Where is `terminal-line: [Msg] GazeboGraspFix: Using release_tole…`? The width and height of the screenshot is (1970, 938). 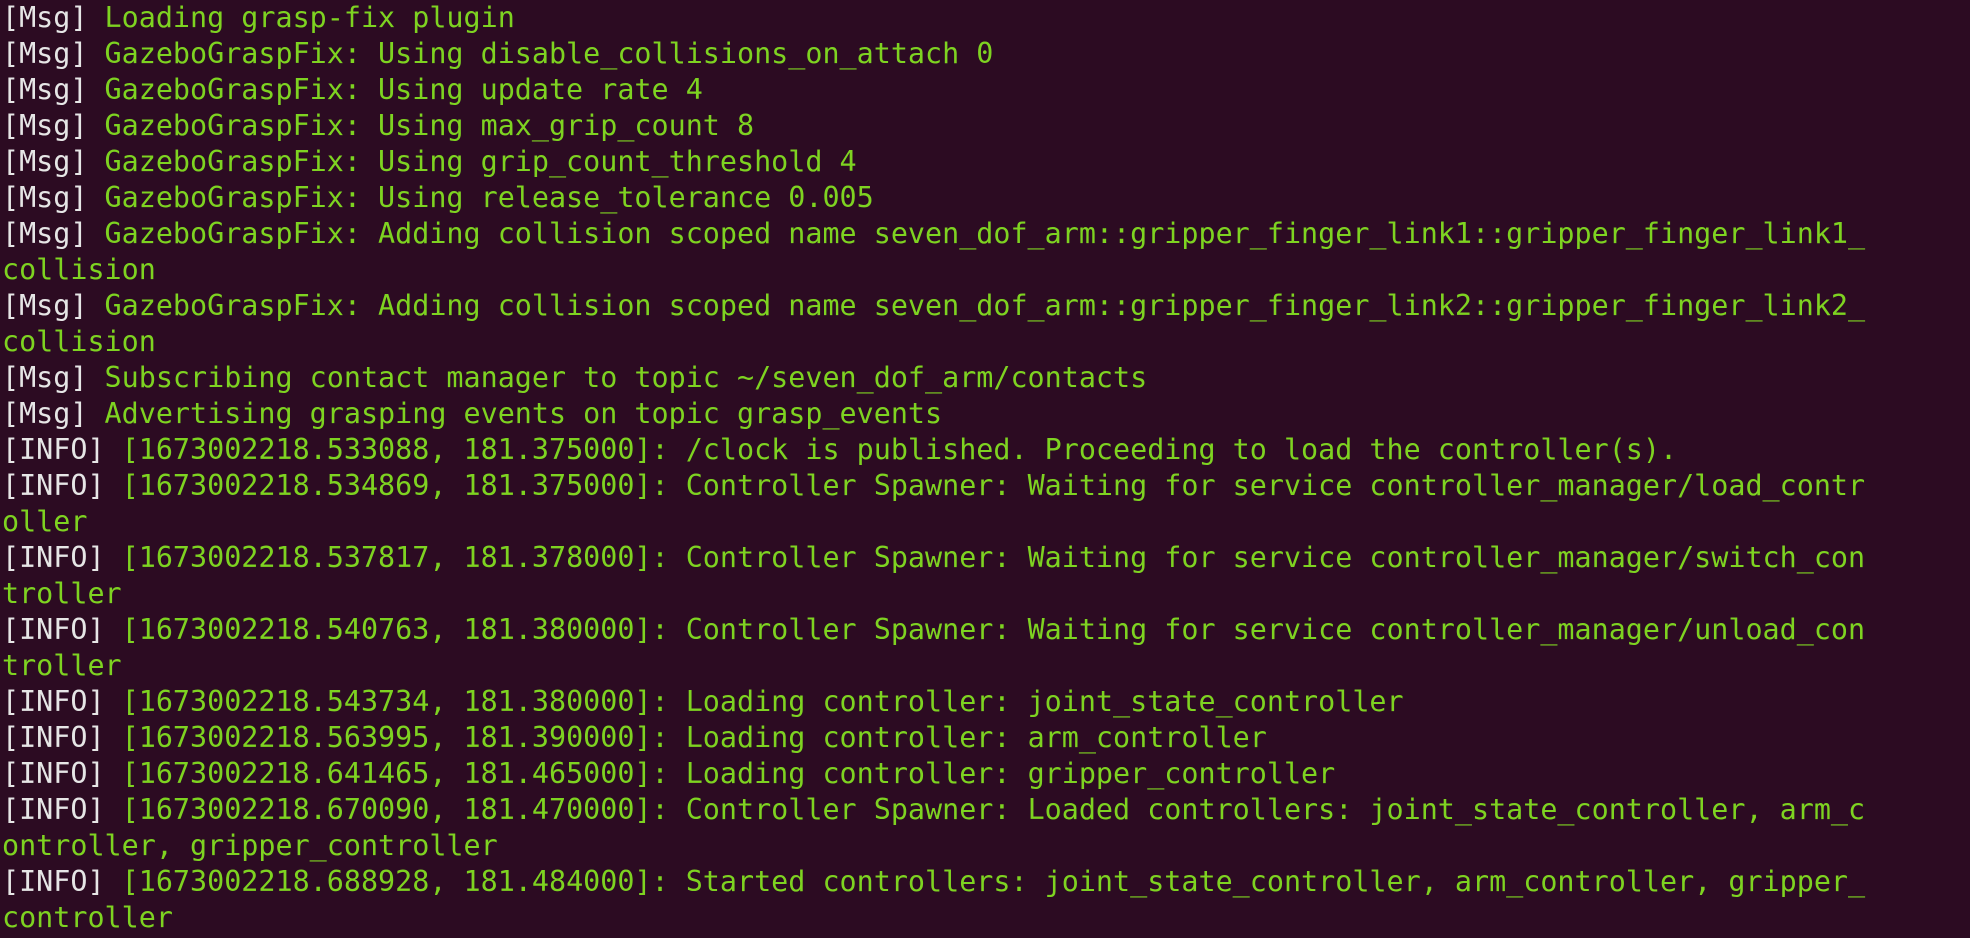
terminal-line: [Msg] GazeboGraspFix: Using release_tole… is located at coordinates (986, 198).